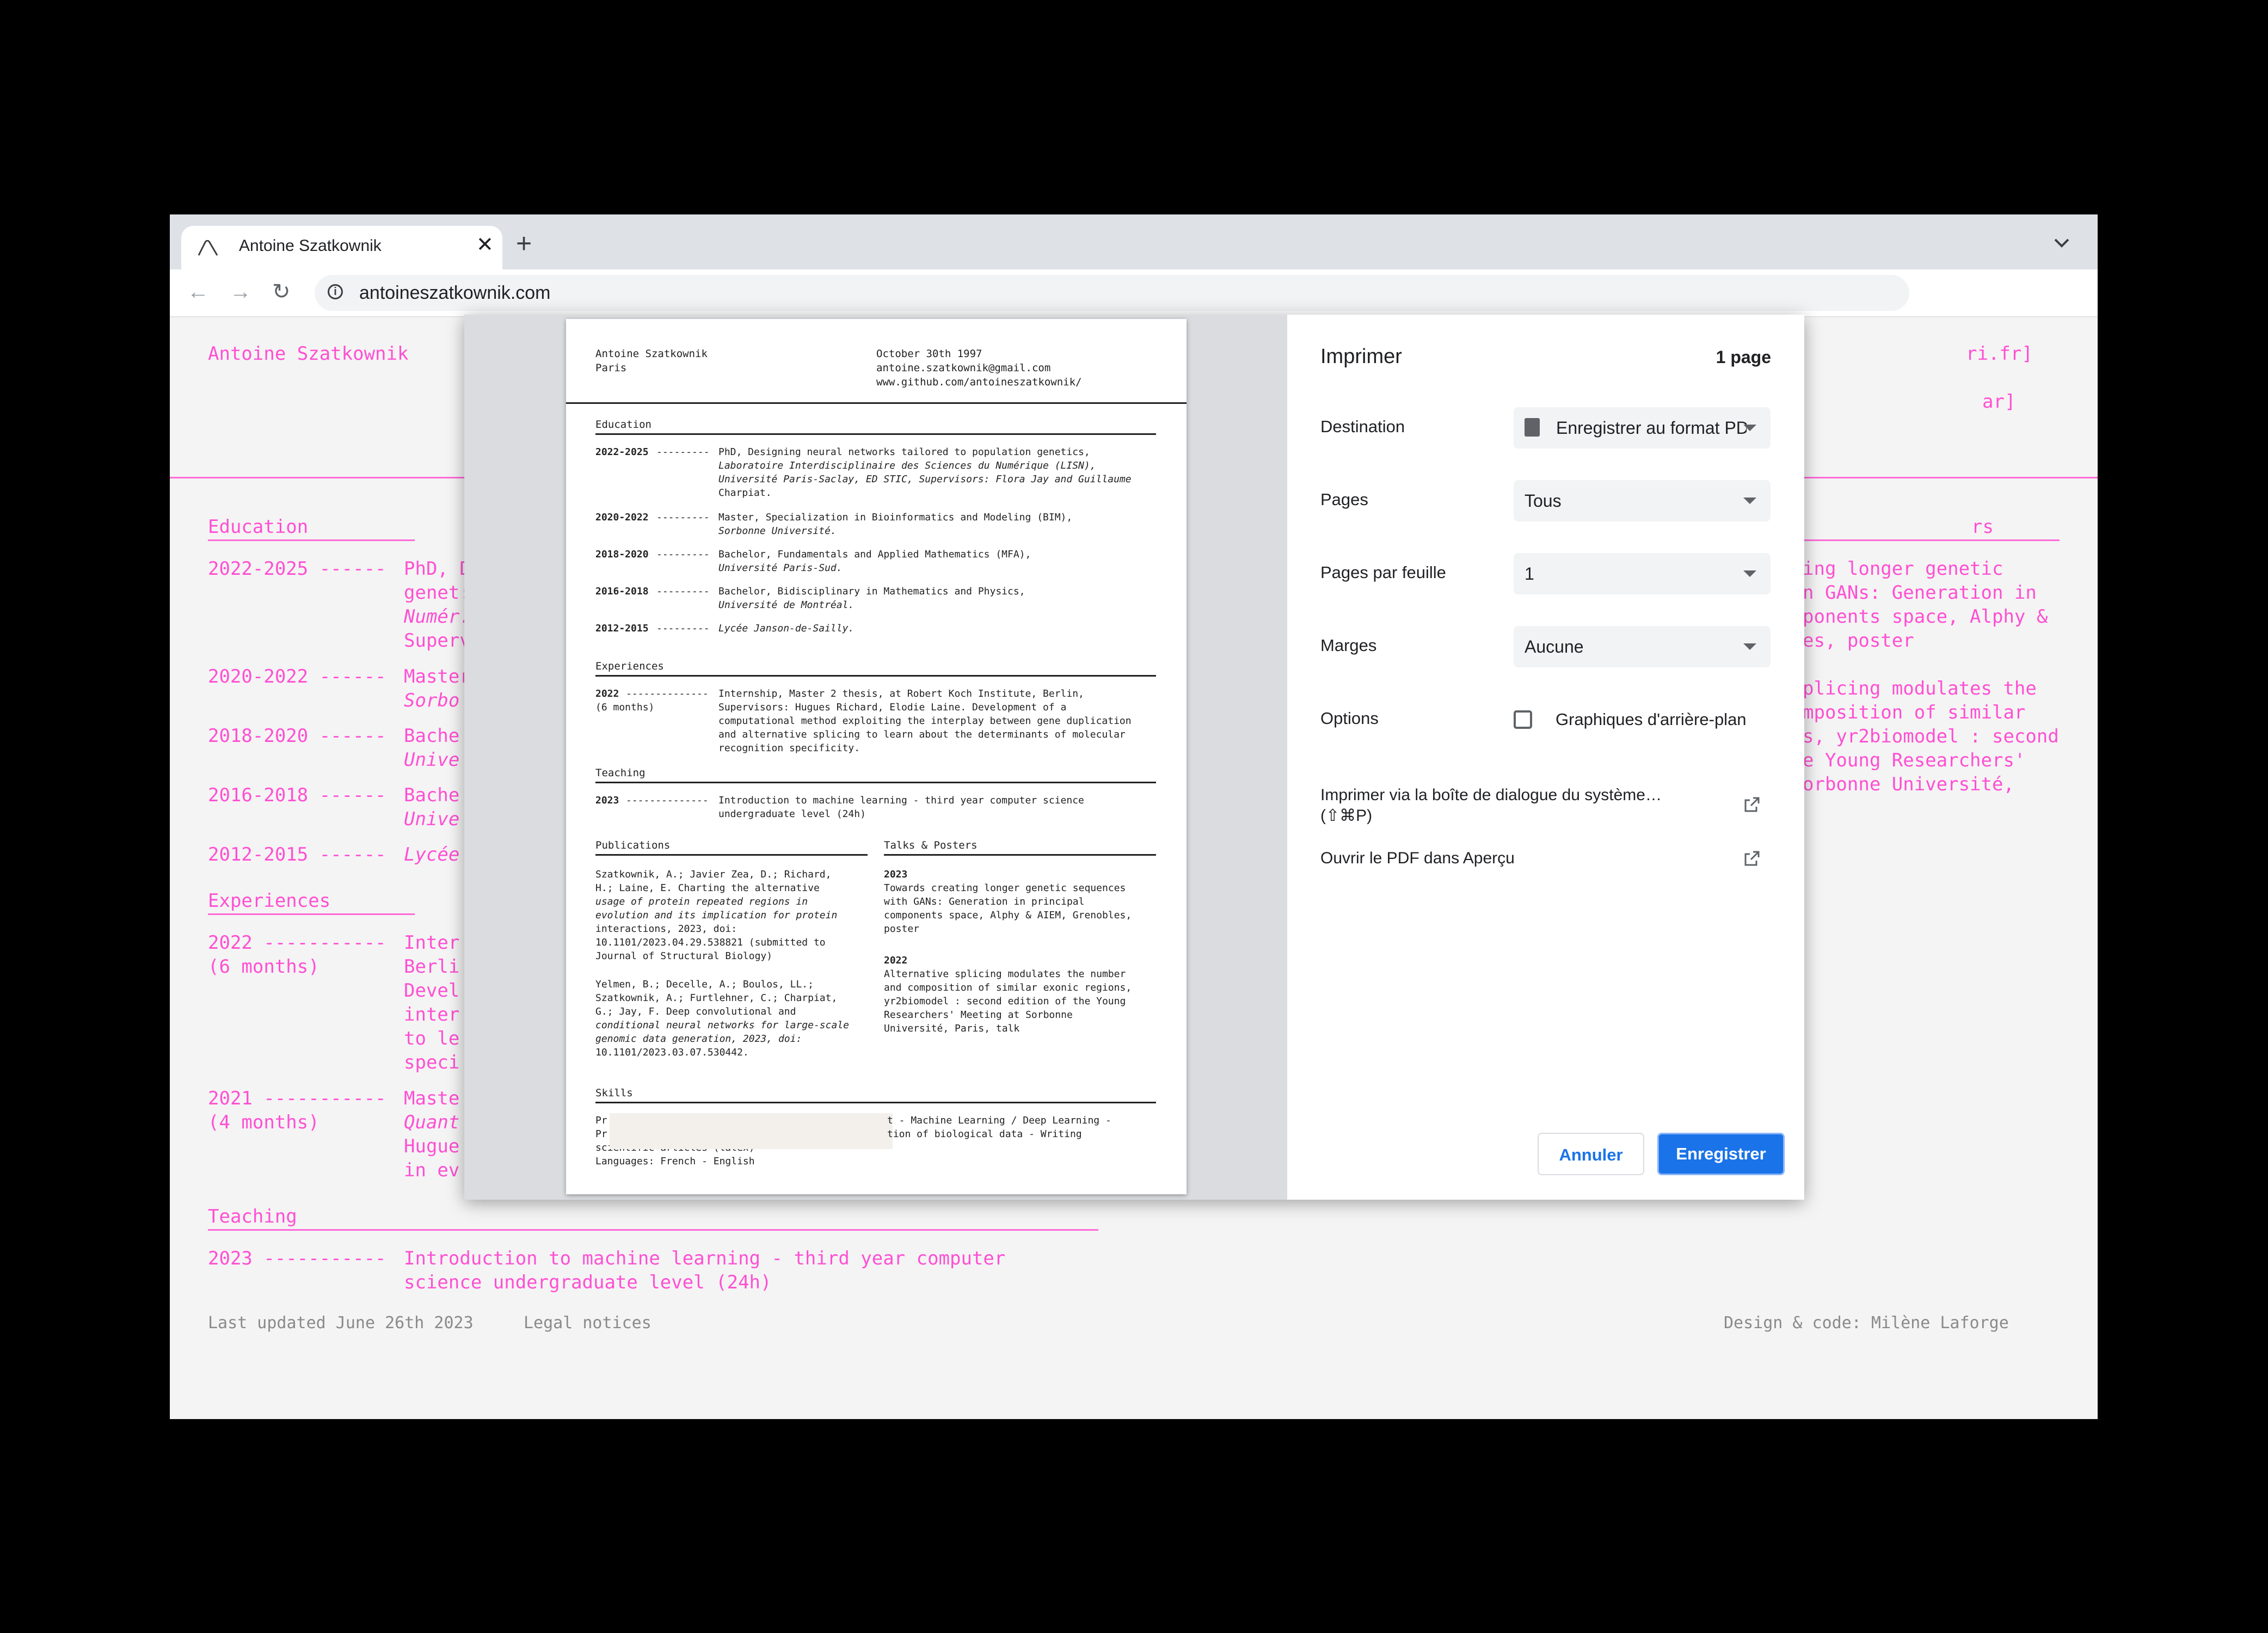 The image size is (2268, 1633). Describe the element at coordinates (198, 291) in the screenshot. I see `back-arrow-icon: ←` at that location.